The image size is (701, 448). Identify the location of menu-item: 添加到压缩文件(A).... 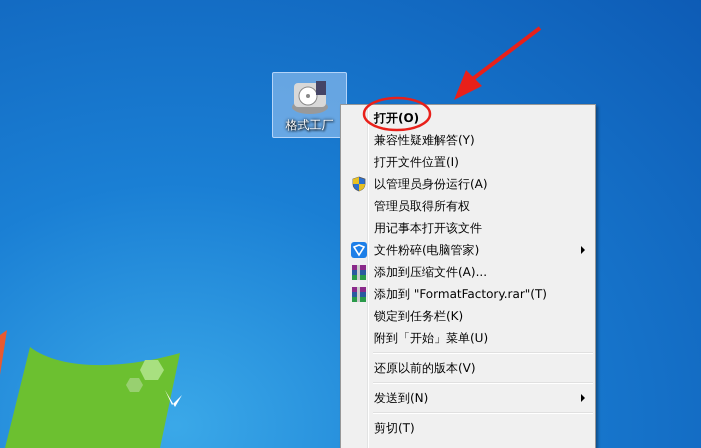
(468, 272).